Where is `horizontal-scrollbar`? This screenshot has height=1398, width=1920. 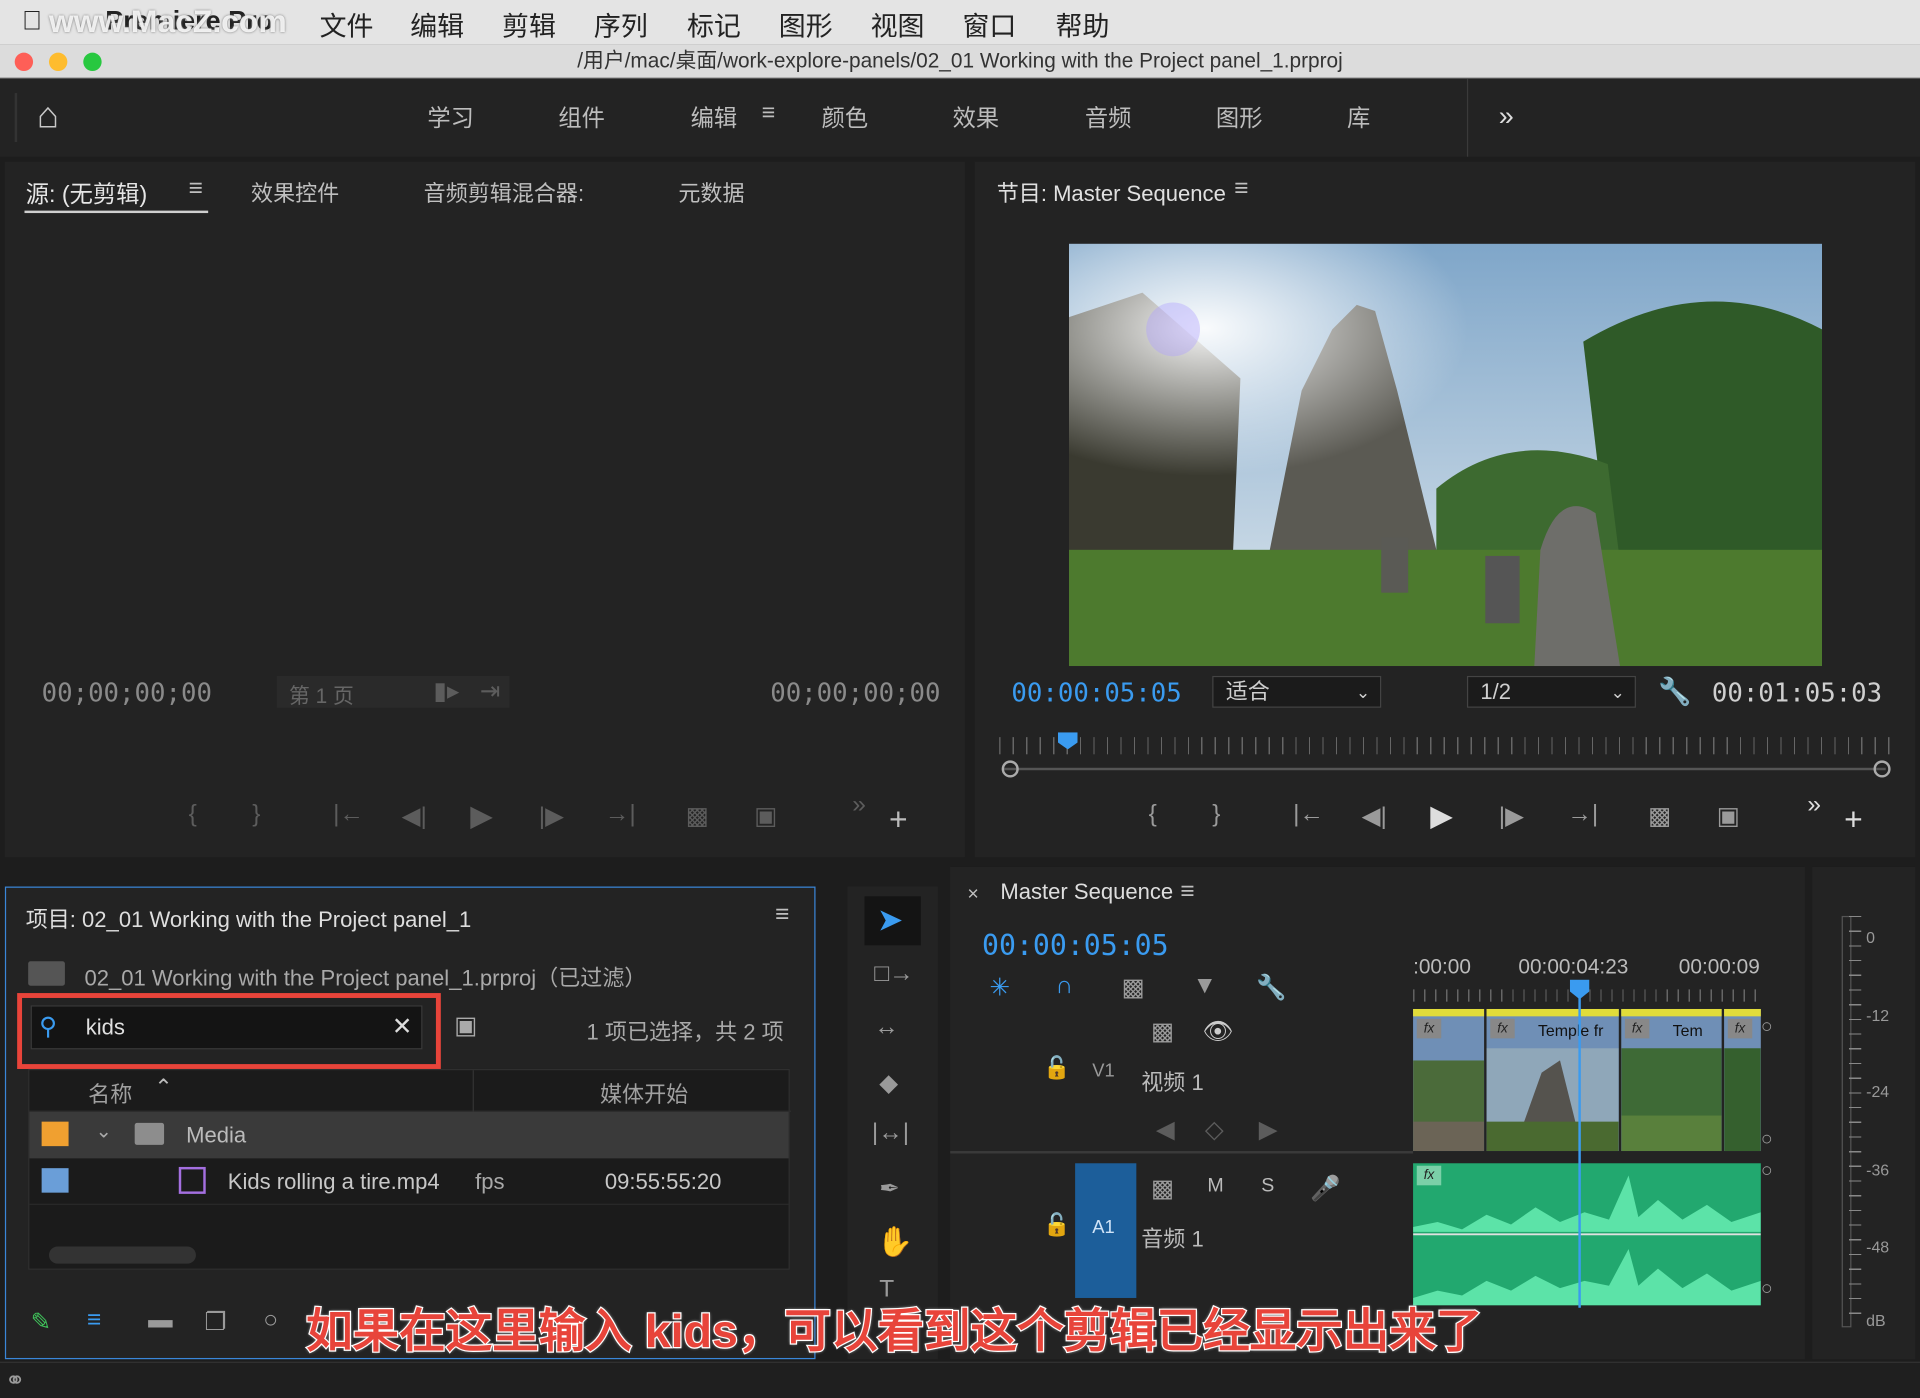
horizontal-scrollbar is located at coordinates (122, 1255).